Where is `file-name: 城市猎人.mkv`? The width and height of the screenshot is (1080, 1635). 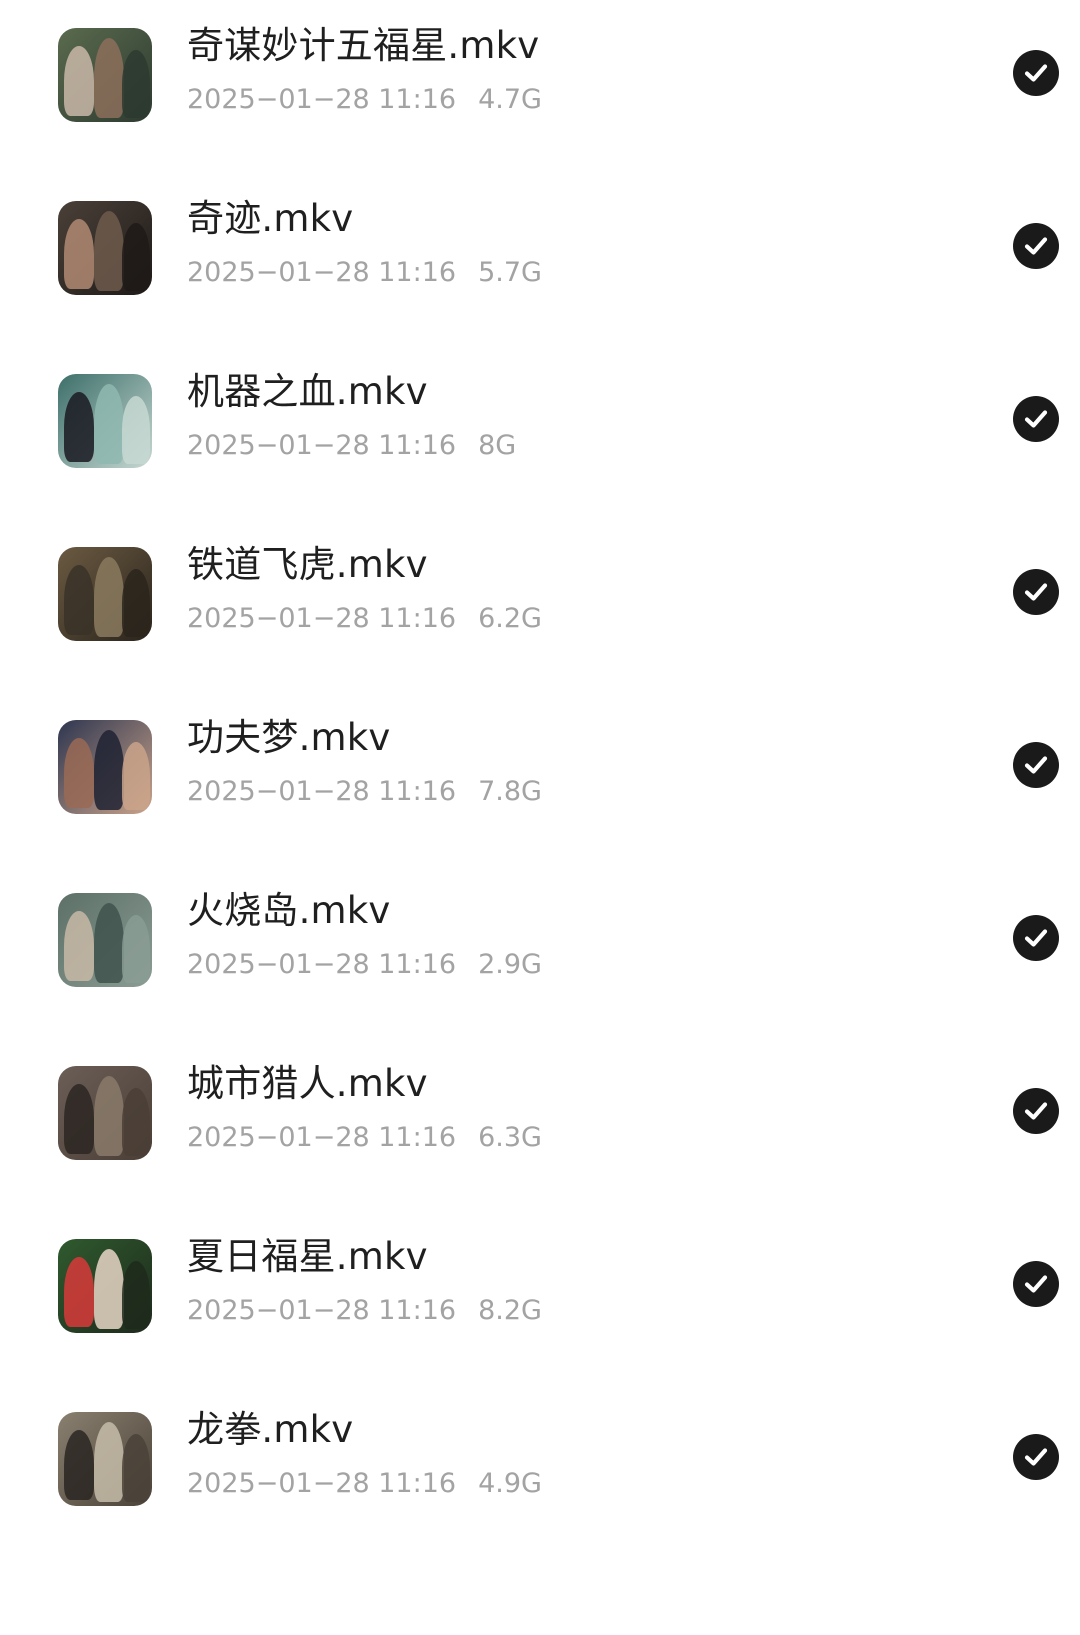
file-name: 城市猎人.mkv is located at coordinates (307, 1083).